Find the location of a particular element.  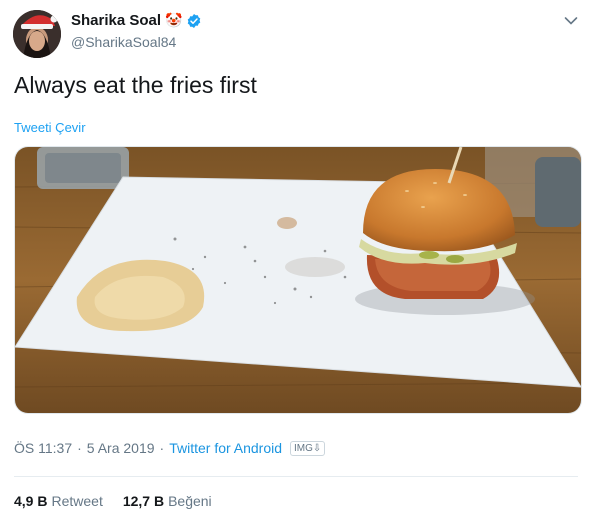

profile-photo is located at coordinates (37, 34).